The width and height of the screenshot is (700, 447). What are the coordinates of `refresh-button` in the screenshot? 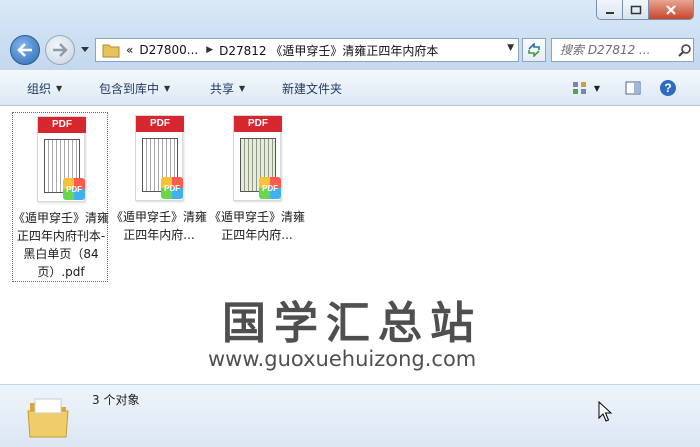 It's located at (534, 50).